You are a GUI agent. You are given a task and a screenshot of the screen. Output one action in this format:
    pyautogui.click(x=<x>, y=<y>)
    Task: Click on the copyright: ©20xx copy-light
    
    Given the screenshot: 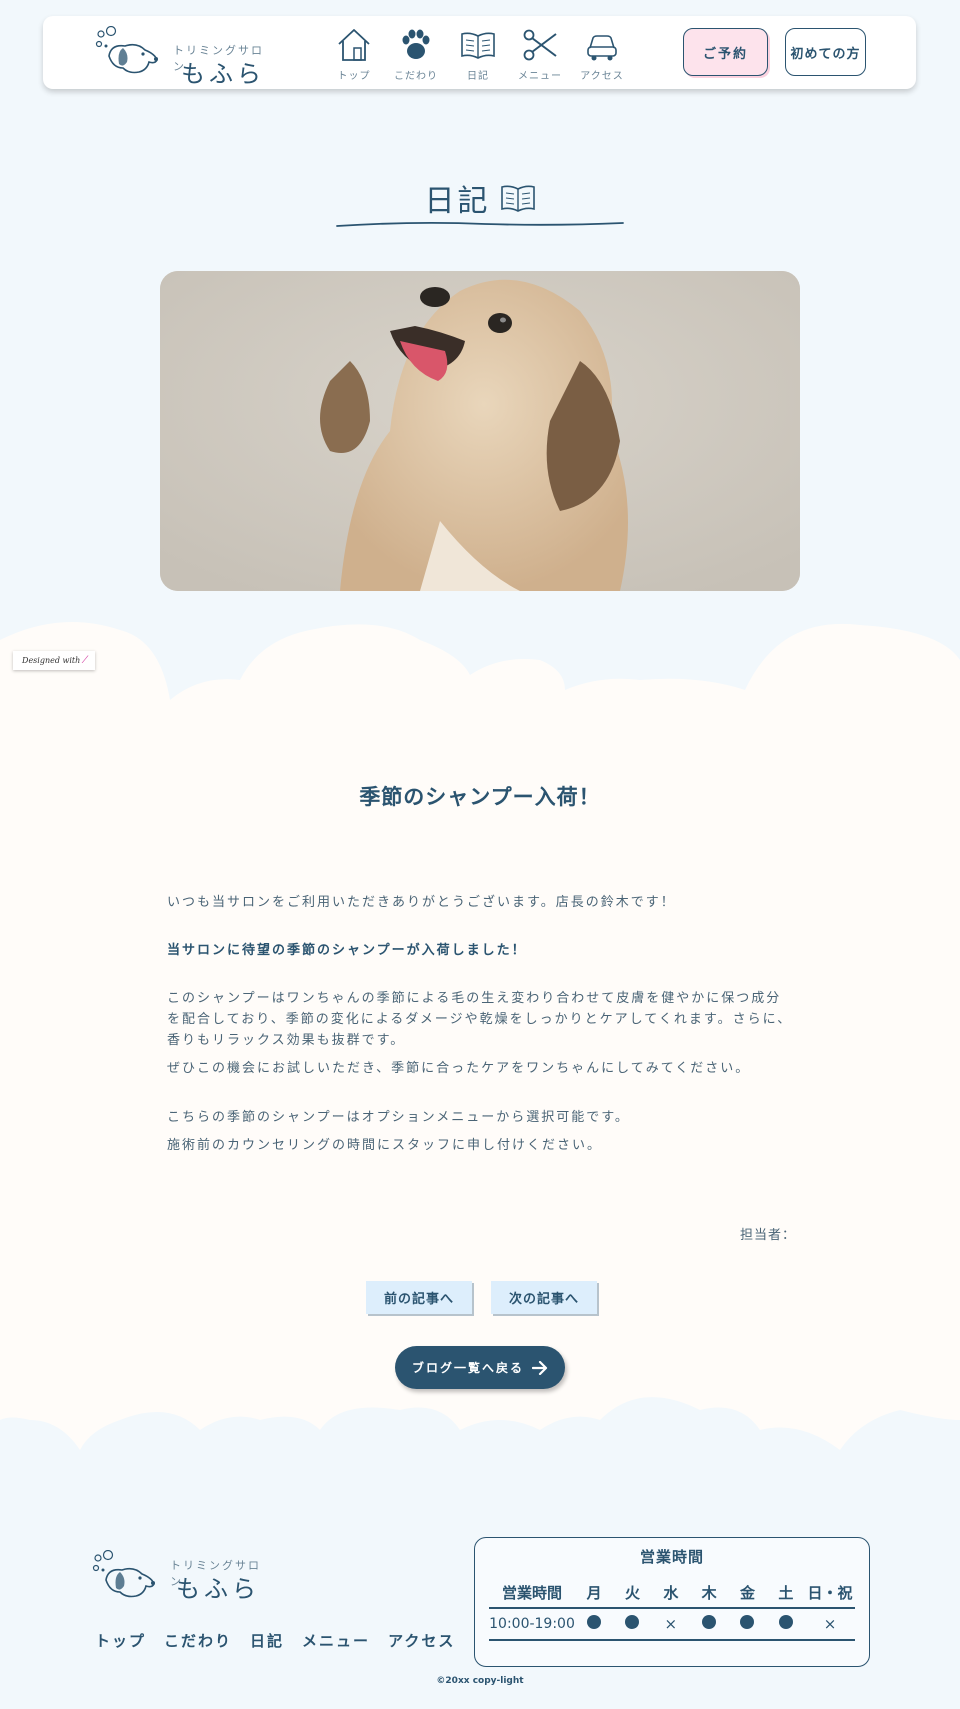 What is the action you would take?
    pyautogui.click(x=480, y=1681)
    